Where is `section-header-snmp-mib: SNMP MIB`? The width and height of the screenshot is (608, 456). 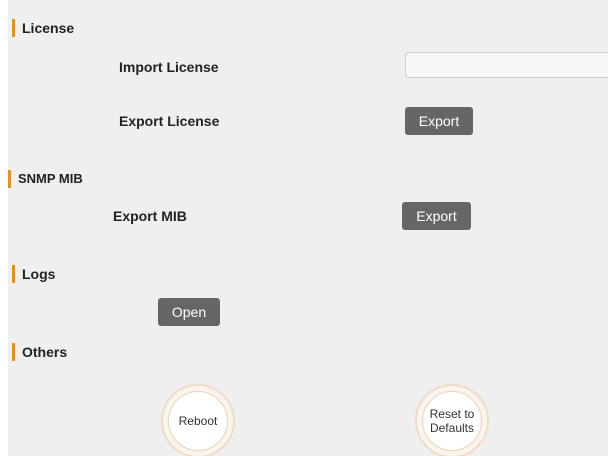 section-header-snmp-mib: SNMP MIB is located at coordinates (45, 179).